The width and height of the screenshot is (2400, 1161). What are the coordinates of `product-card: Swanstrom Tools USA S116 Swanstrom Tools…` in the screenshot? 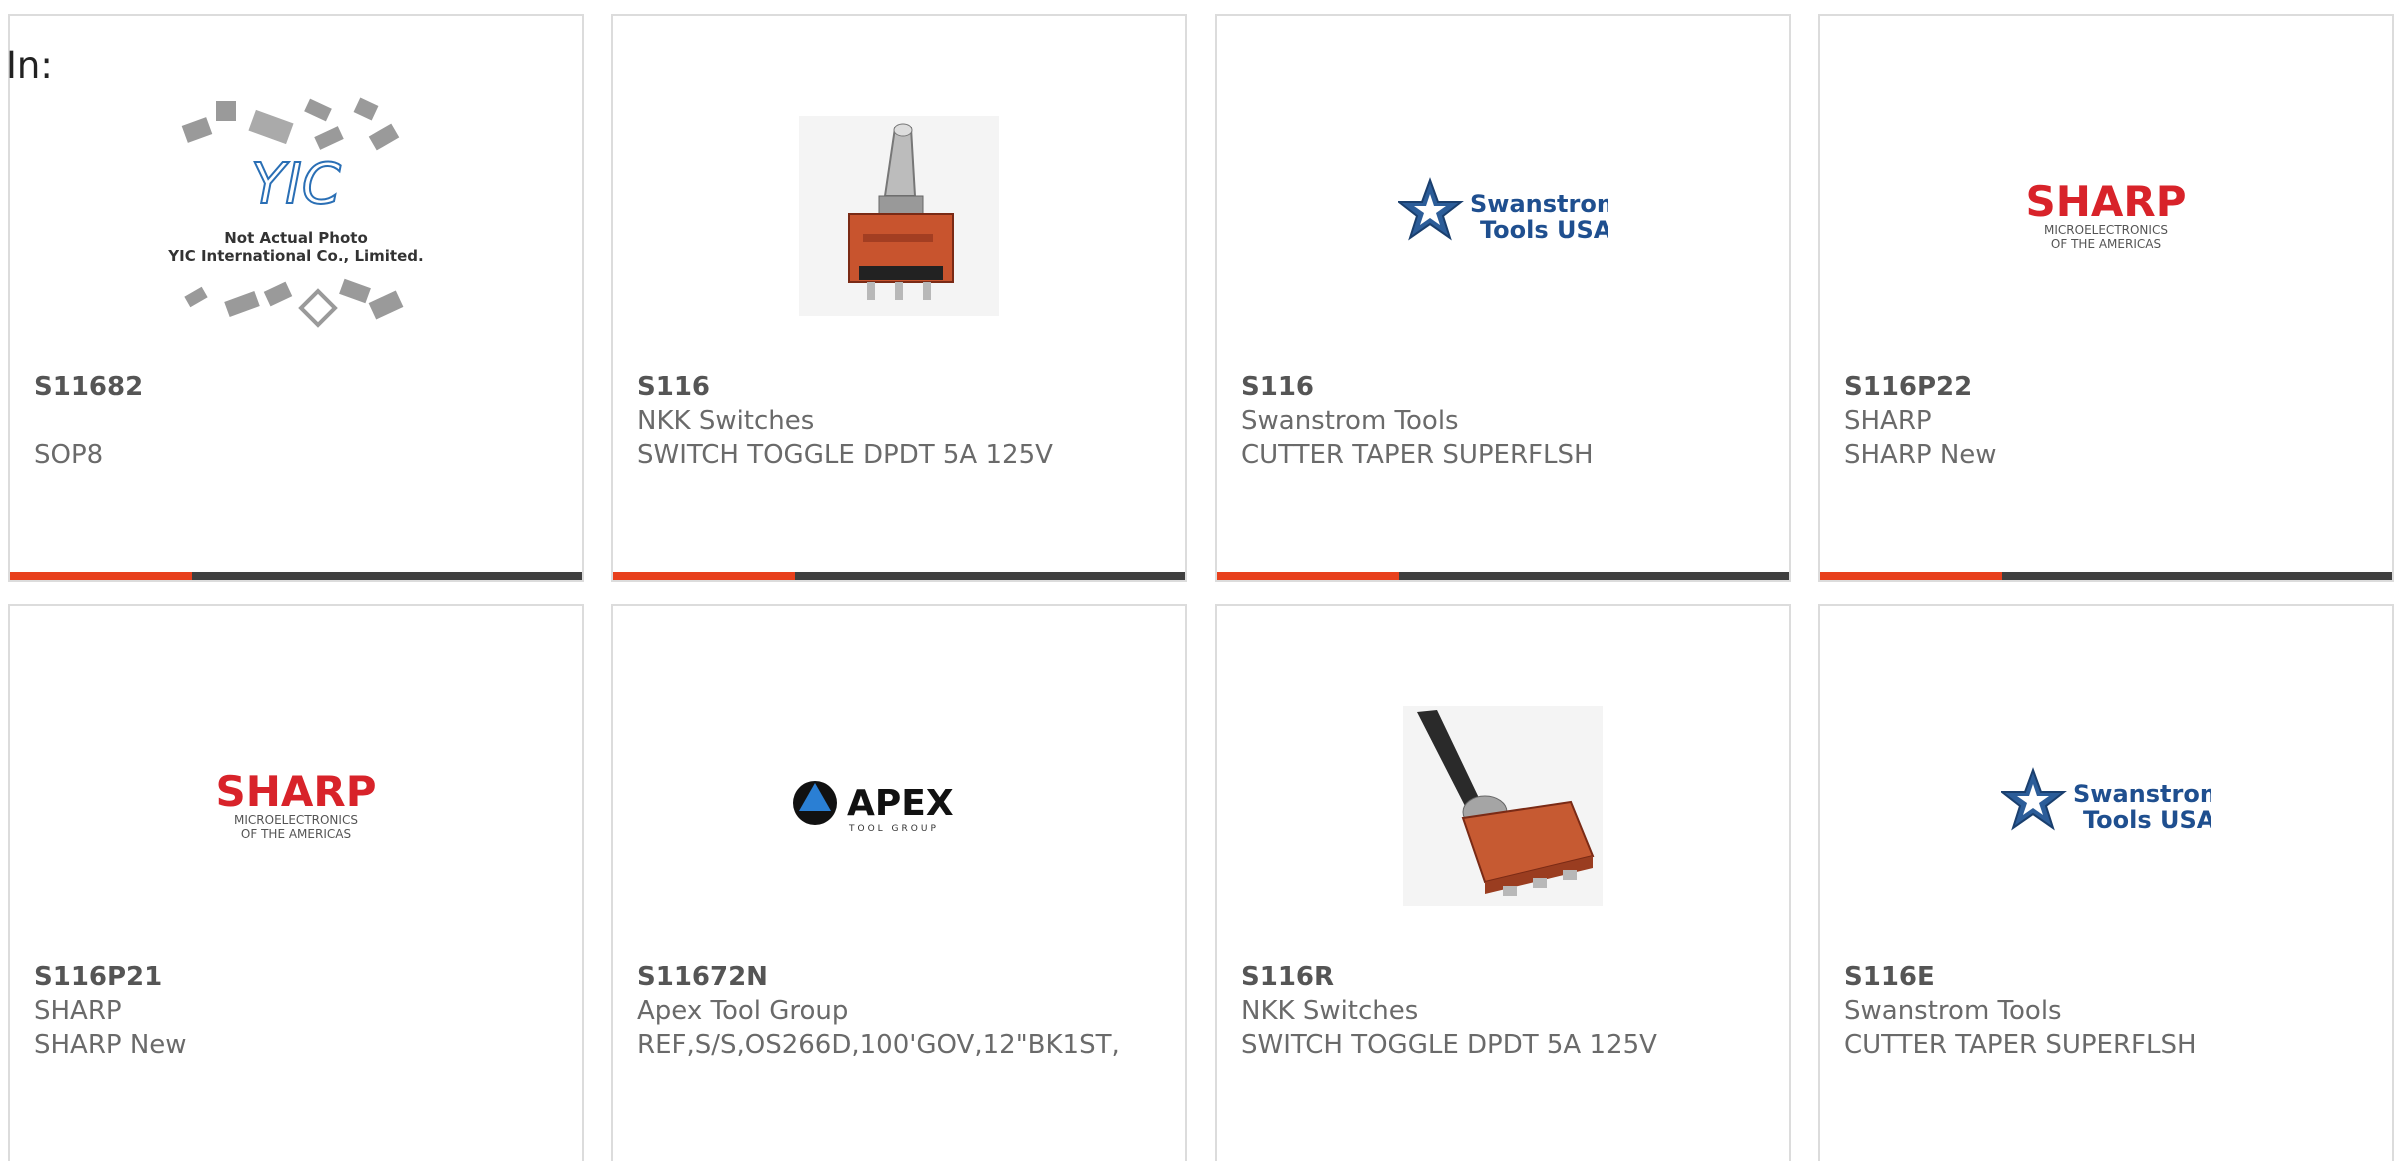 It's located at (1503, 298).